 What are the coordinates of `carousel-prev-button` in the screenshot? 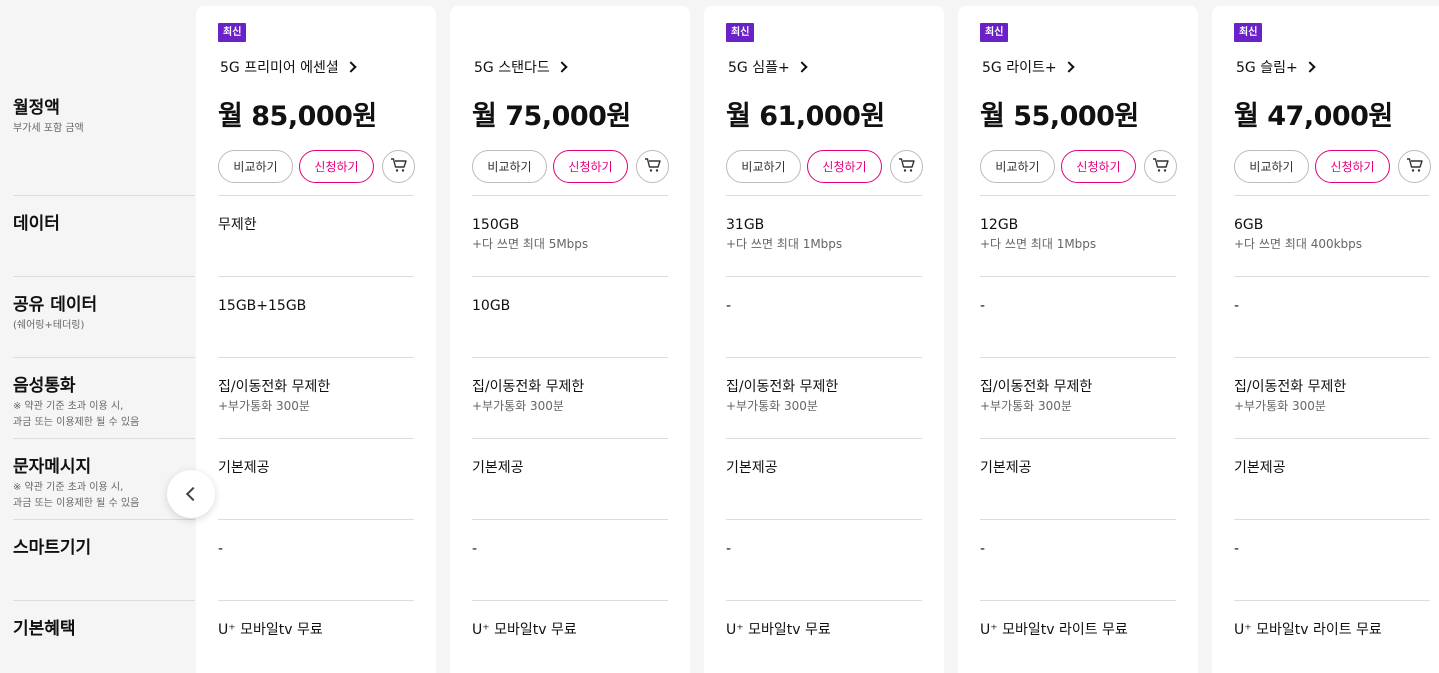 It's located at (191, 494).